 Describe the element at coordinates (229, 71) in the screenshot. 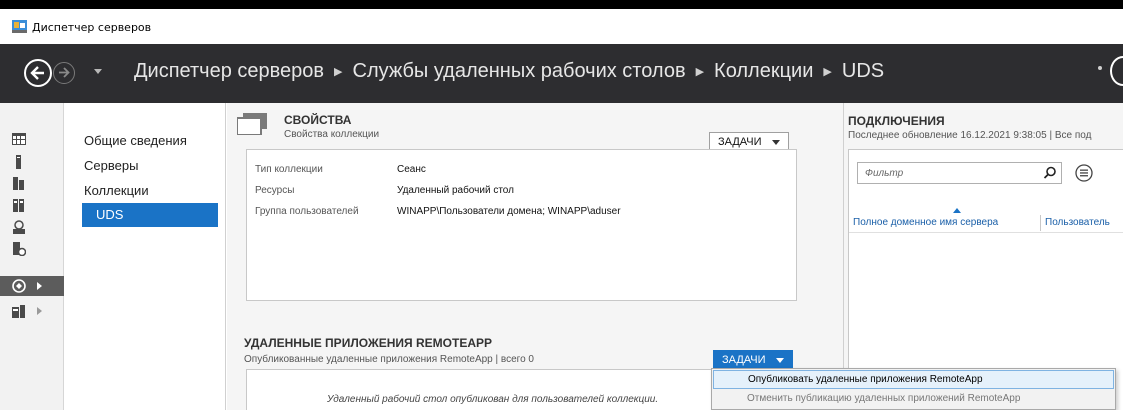

I see `breadcrumb-server-manager: Диспетчер серверов` at that location.